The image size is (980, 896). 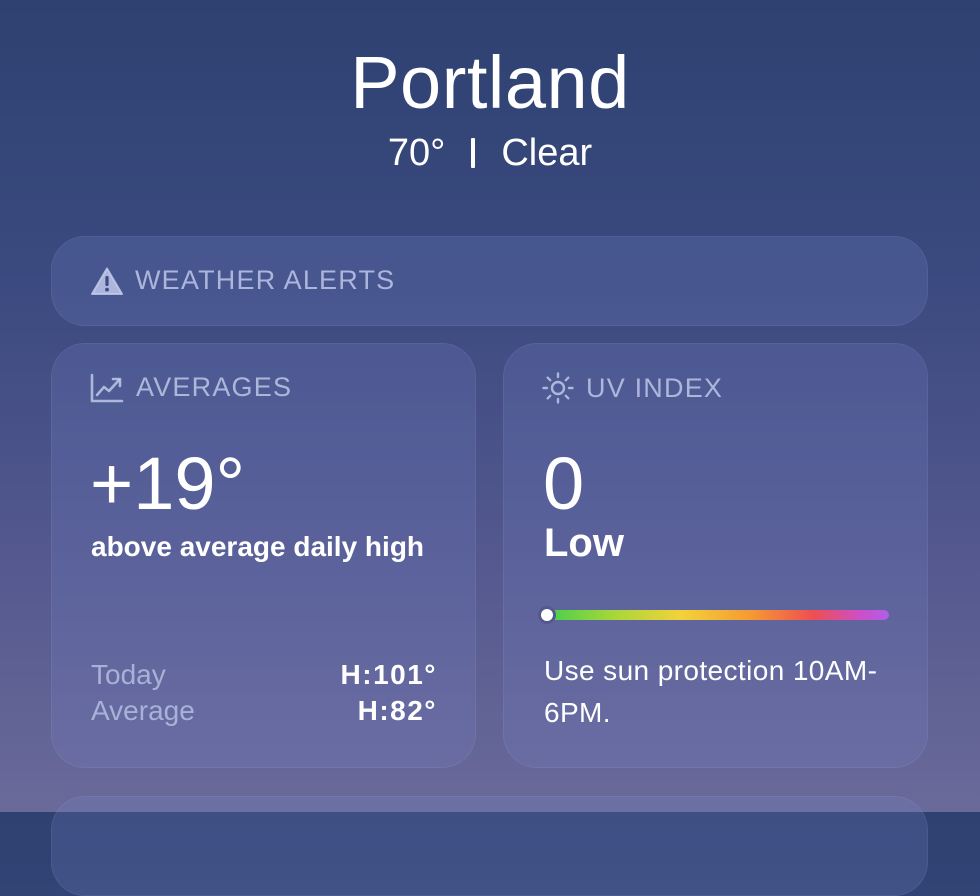 I want to click on averages-header: AVERAGES, so click(x=191, y=387).